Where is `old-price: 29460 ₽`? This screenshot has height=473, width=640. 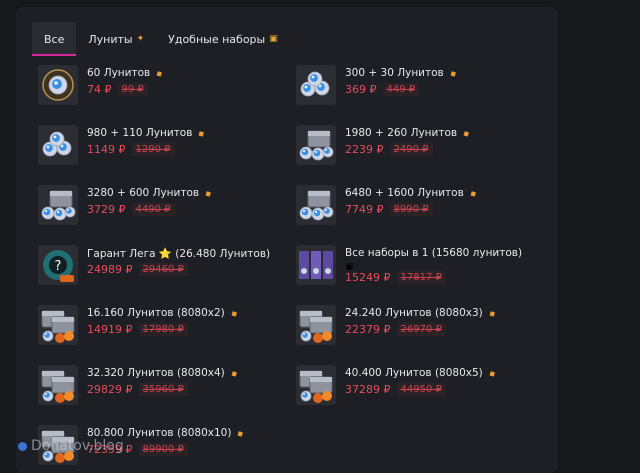
old-price: 29460 ₽ is located at coordinates (163, 269).